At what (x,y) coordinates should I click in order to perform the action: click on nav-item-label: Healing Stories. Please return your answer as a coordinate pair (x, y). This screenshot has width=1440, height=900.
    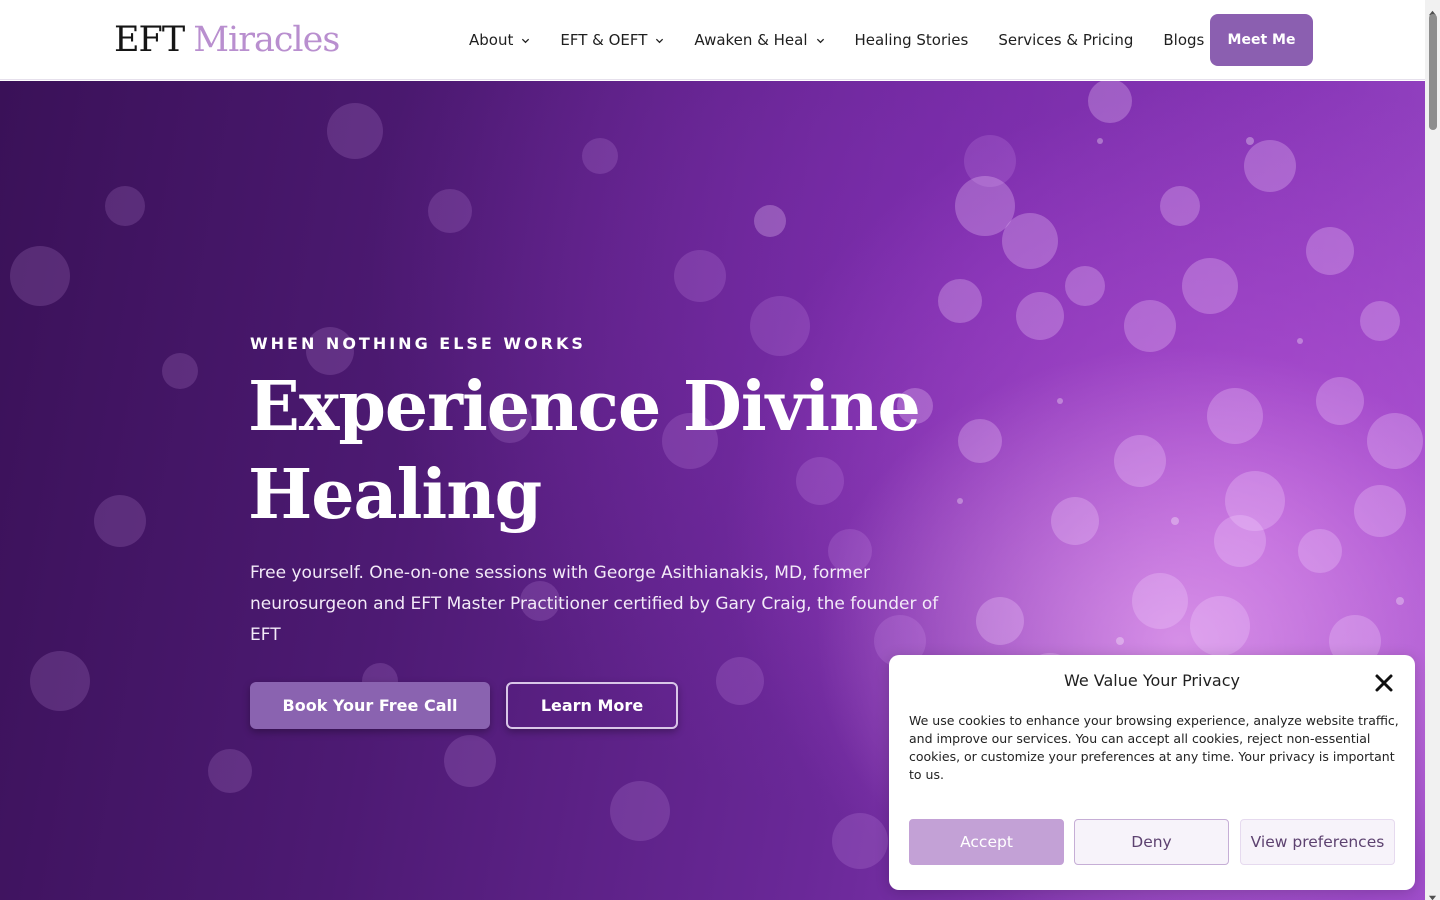
    Looking at the image, I should click on (911, 40).